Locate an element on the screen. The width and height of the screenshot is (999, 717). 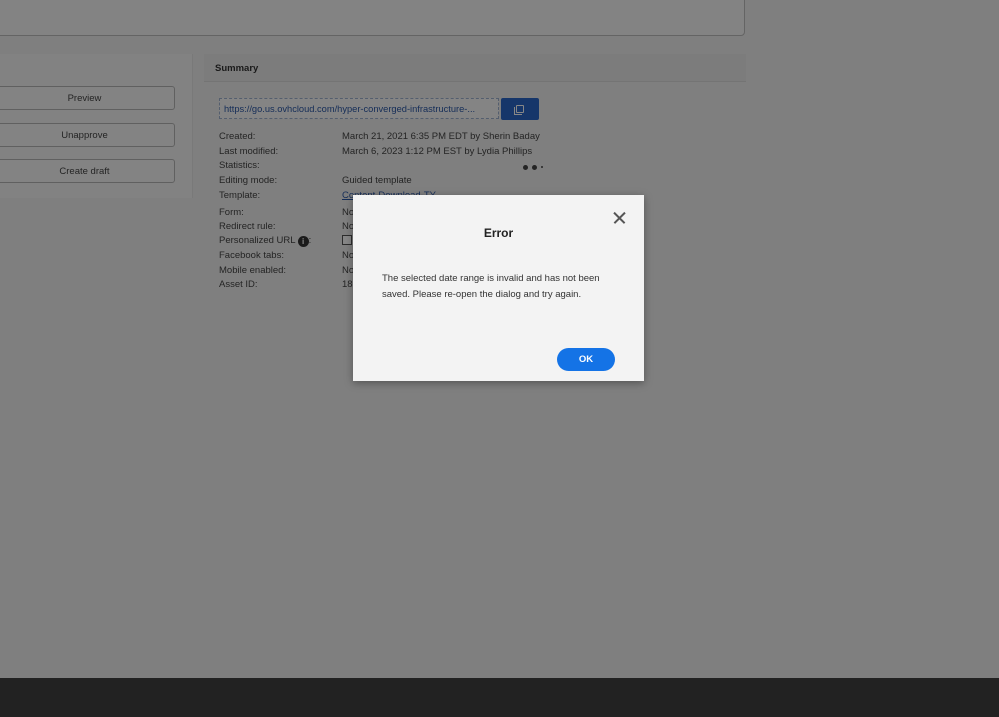
footer-bar is located at coordinates (499, 697).